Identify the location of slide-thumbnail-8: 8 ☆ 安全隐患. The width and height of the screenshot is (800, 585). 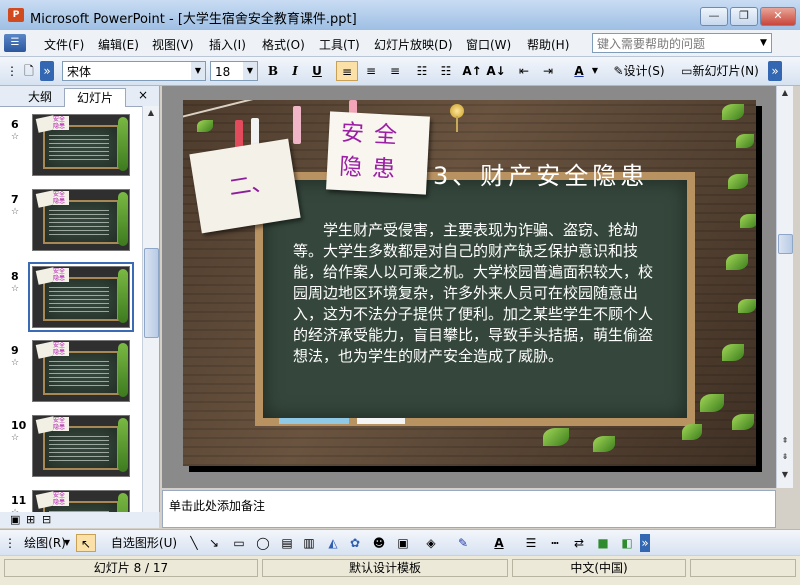
(71, 299).